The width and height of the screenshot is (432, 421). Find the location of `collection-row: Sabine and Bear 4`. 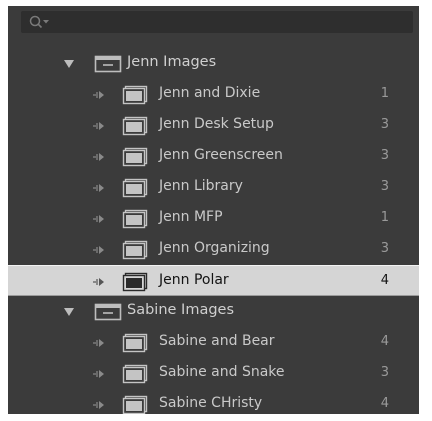

collection-row: Sabine and Bear 4 is located at coordinates (213, 342).